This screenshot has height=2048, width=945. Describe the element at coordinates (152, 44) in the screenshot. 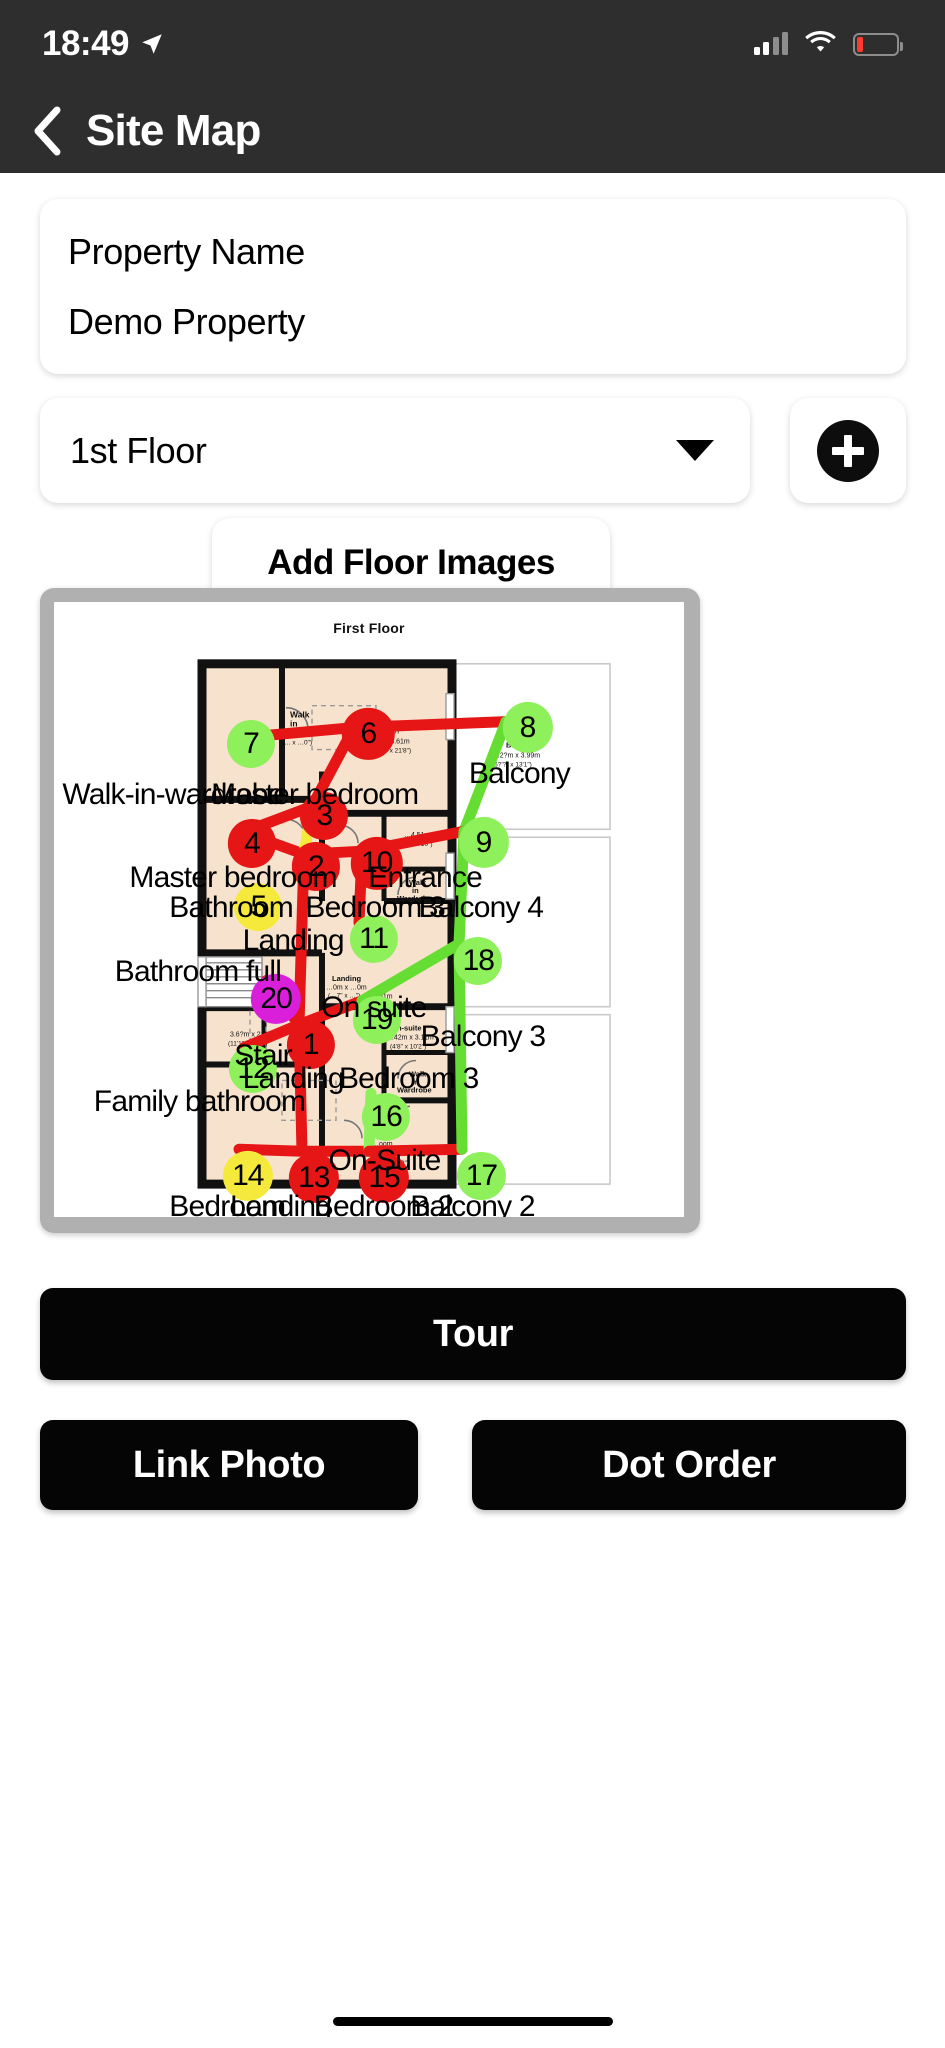

I see `location-arrow-icon` at that location.